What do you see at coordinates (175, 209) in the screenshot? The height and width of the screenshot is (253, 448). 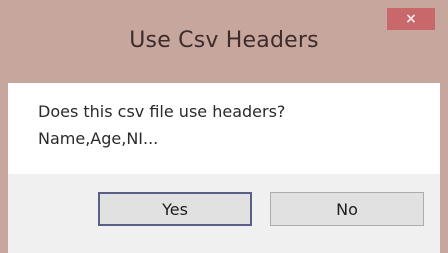 I see `yes-button: Yes` at bounding box center [175, 209].